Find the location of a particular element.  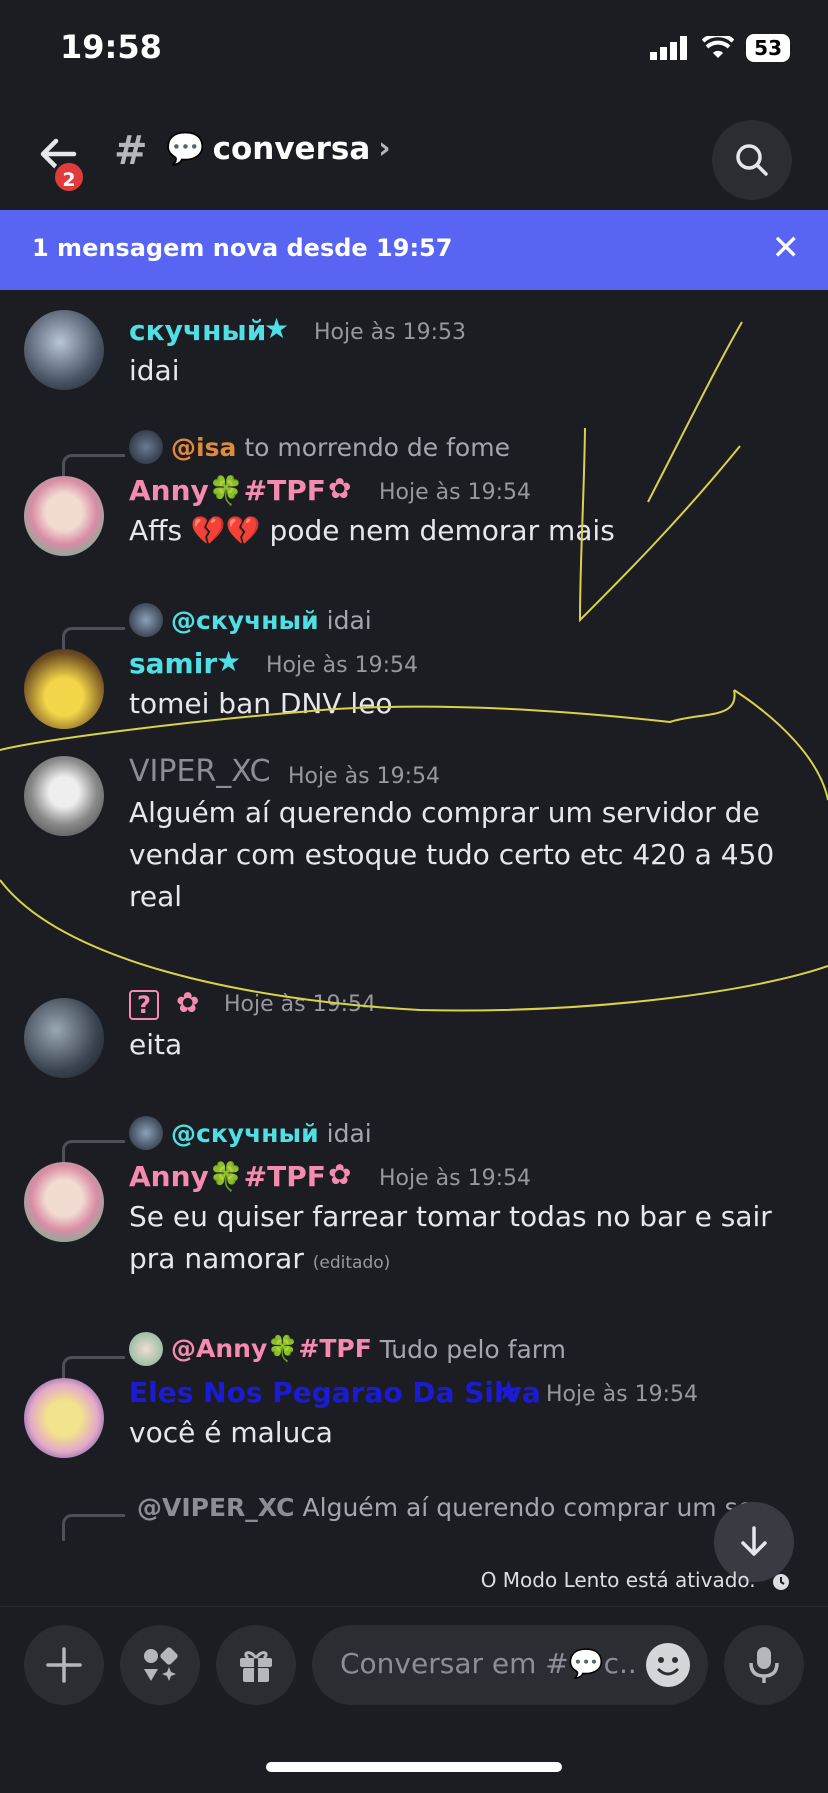

message-text: eita is located at coordinates (156, 1044).